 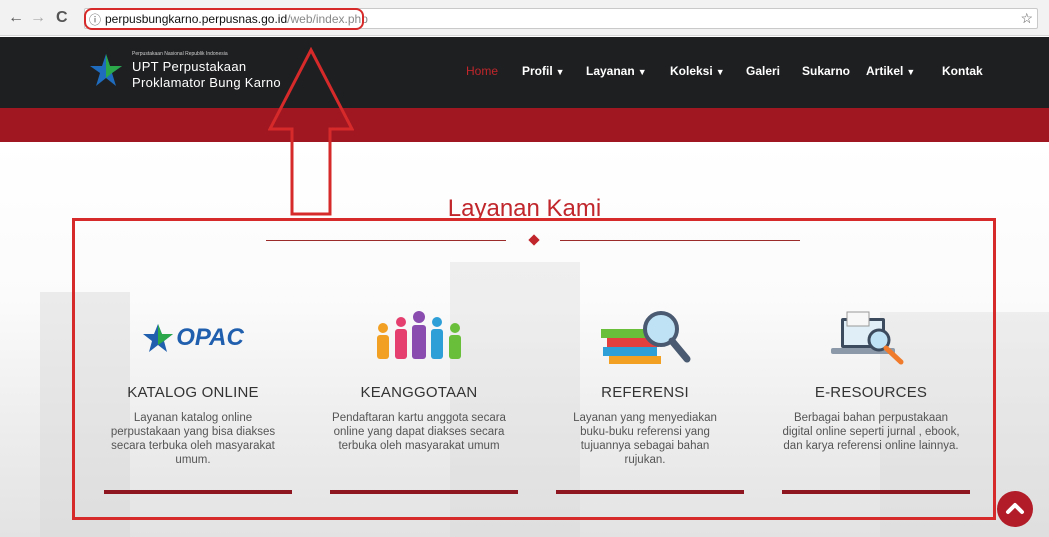 I want to click on nav-layanan: Layanan ▼, so click(x=616, y=73).